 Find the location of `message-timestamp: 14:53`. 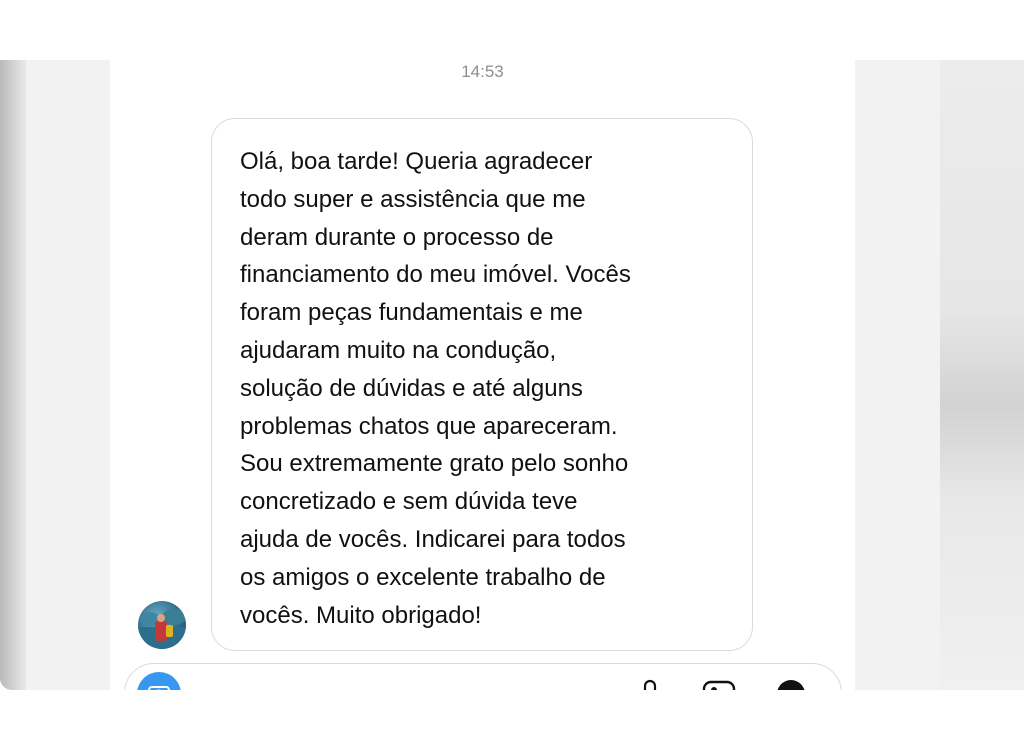

message-timestamp: 14:53 is located at coordinates (482, 71).